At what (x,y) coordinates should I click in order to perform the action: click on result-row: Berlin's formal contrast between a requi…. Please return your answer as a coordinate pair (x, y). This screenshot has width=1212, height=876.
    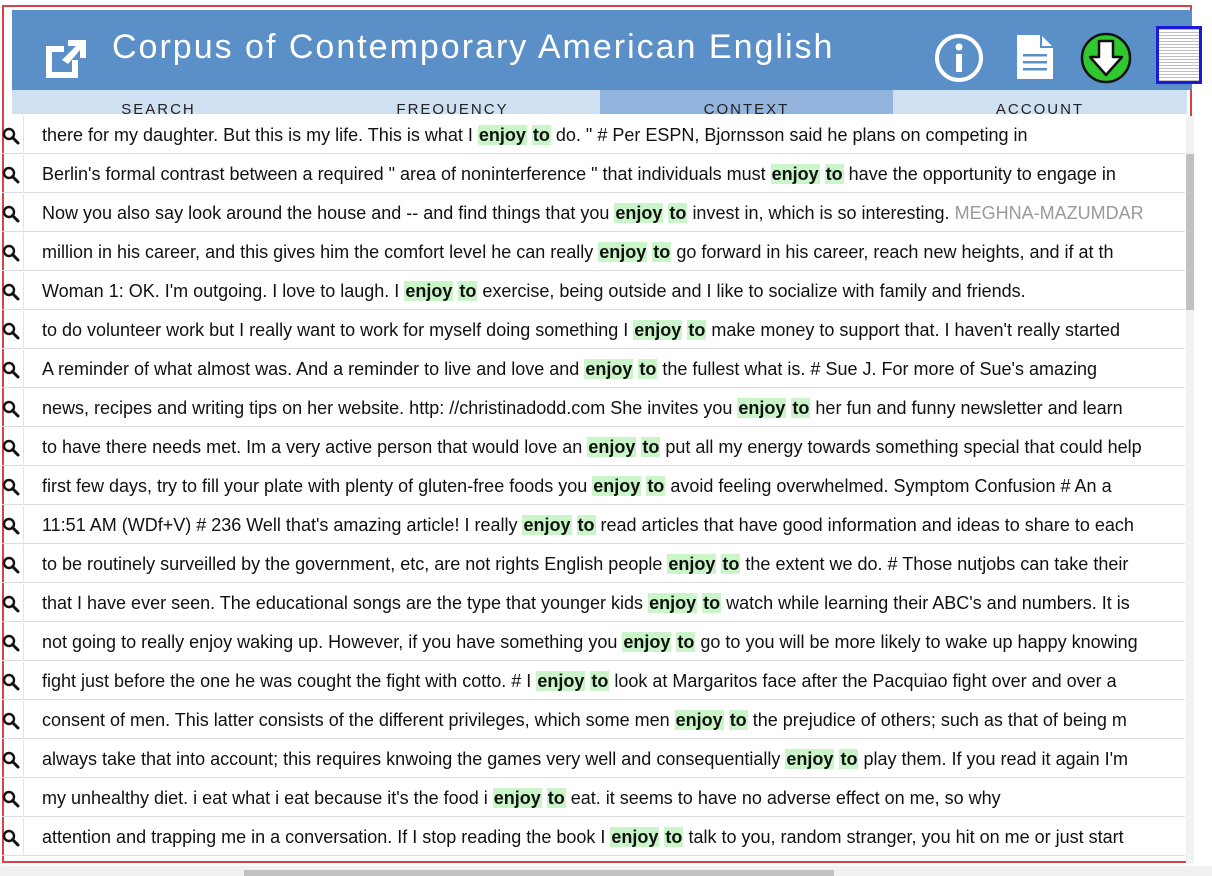
    Looking at the image, I should click on (593, 174).